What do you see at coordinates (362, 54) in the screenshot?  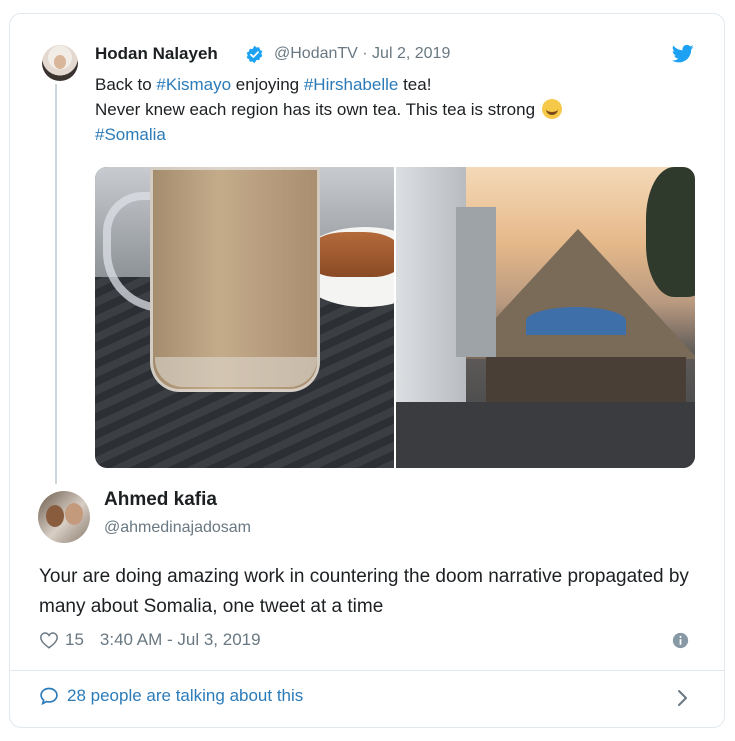 I see `quoted-handle-date: @HodanTV · Jul 2, 2019` at bounding box center [362, 54].